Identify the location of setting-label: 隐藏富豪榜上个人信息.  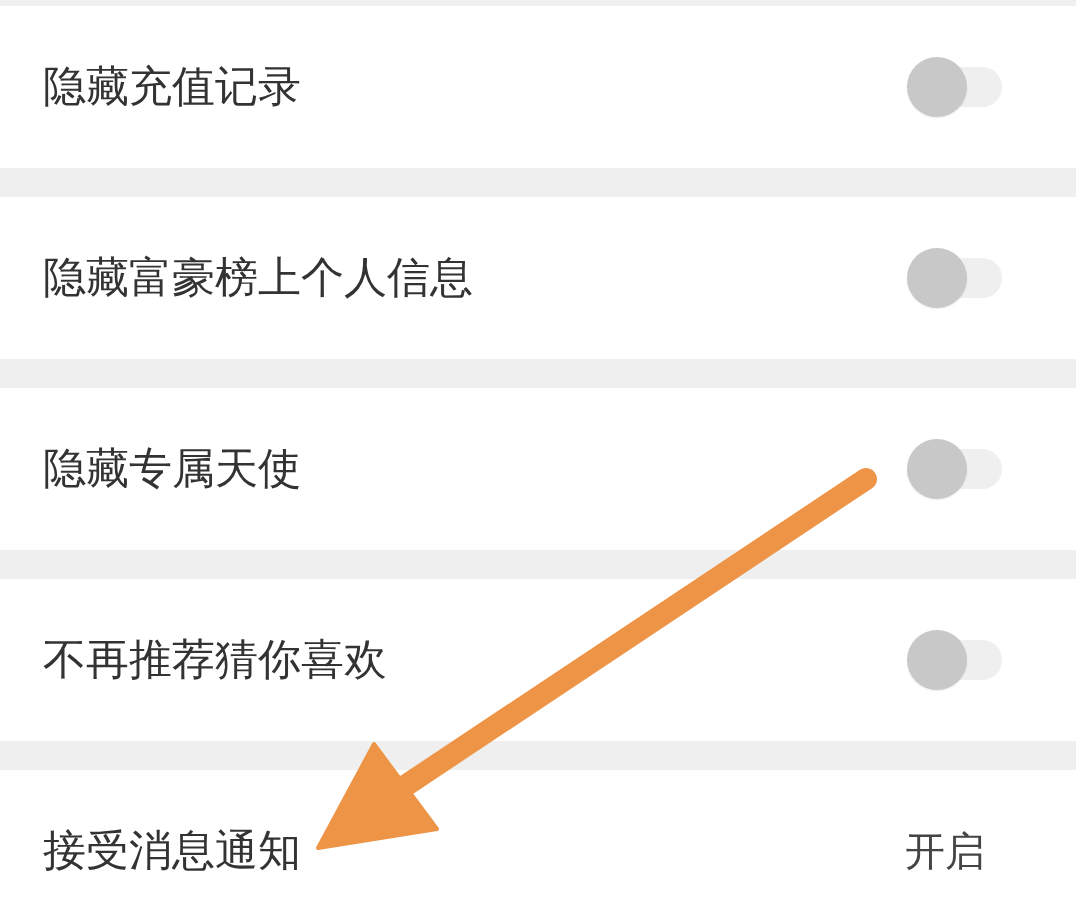
(258, 278).